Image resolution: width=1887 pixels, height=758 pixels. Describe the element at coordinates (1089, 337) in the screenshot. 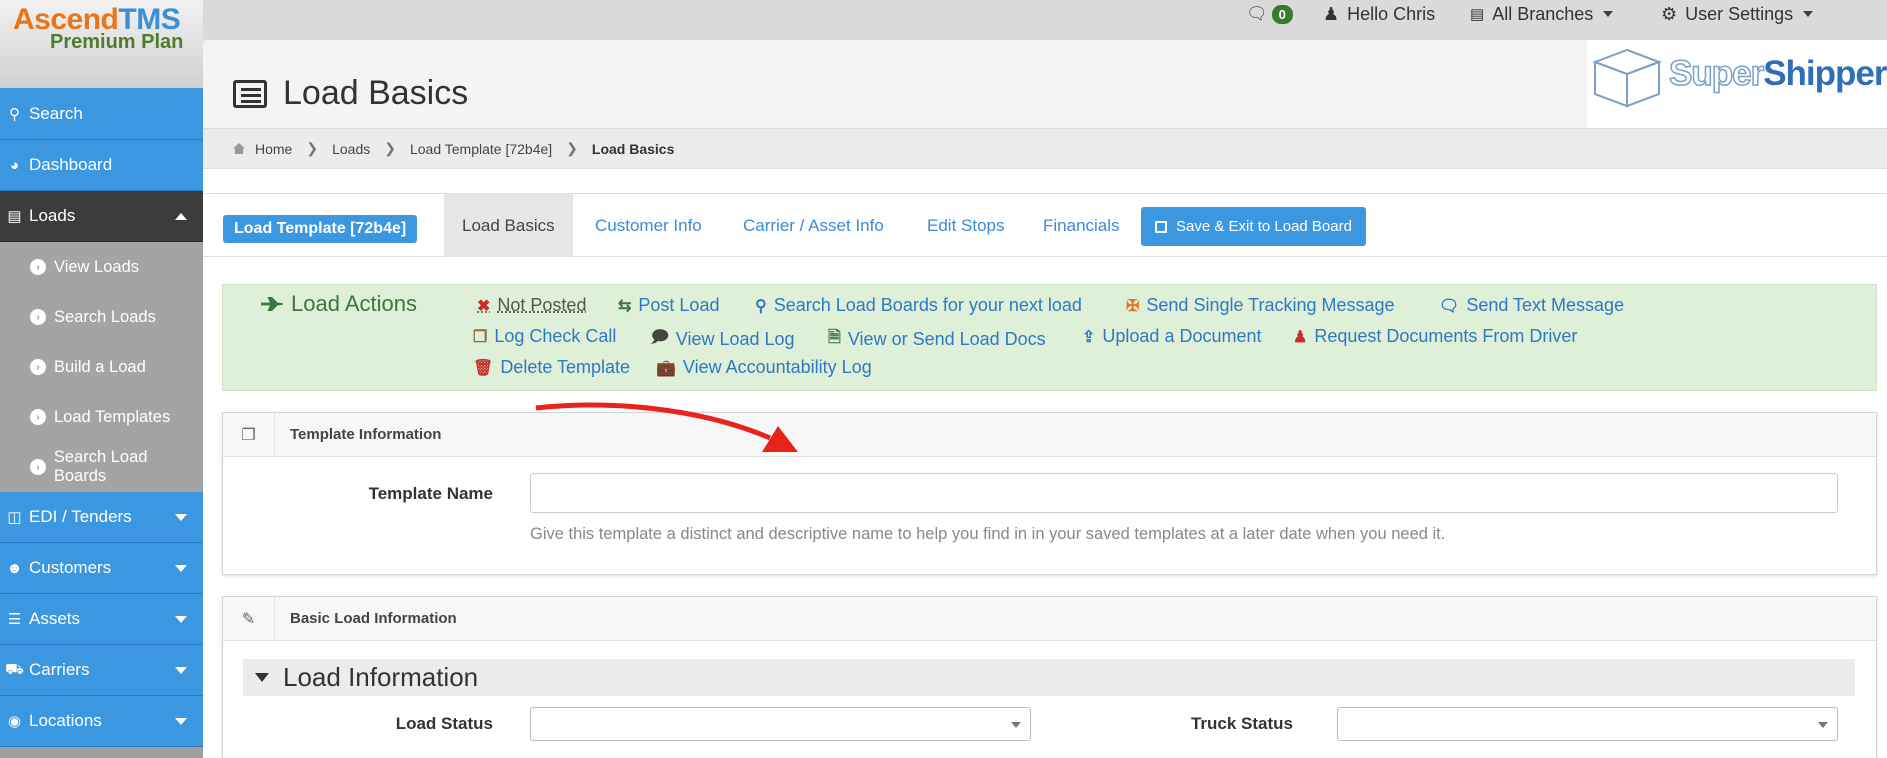

I see `upload-icon: ⇪` at that location.